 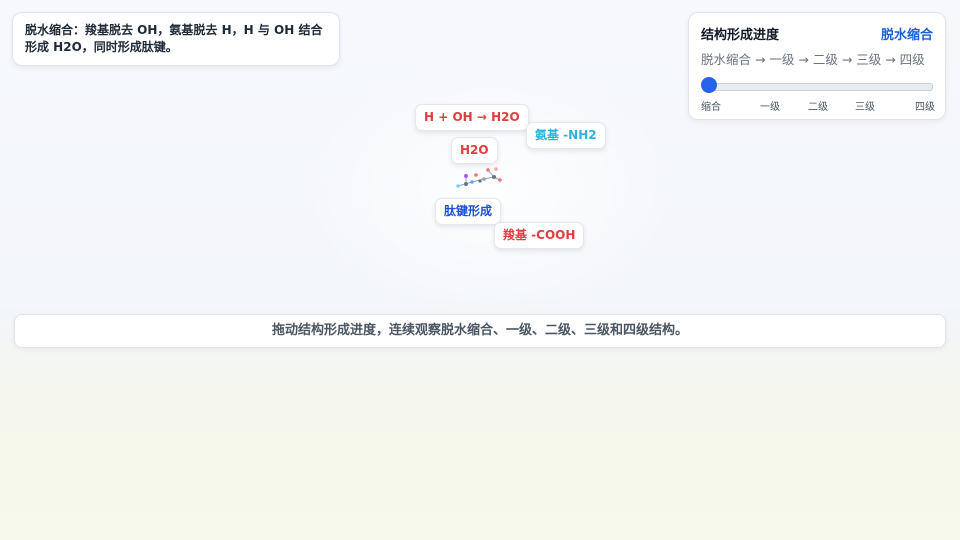 I want to click on tick-label: 缩合, so click(x=711, y=107).